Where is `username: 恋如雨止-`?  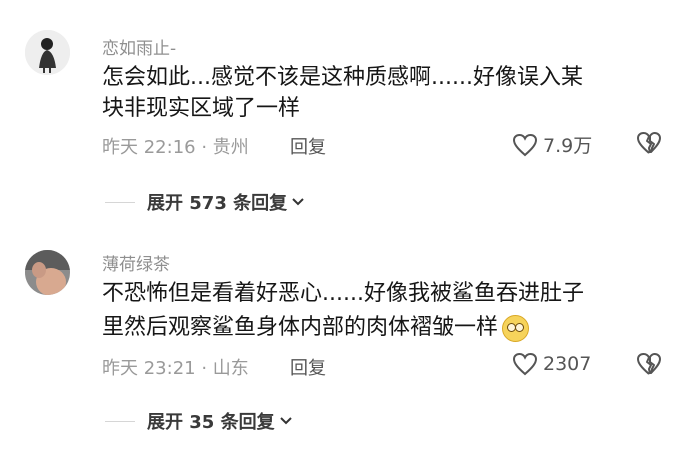 username: 恋如雨止- is located at coordinates (139, 46).